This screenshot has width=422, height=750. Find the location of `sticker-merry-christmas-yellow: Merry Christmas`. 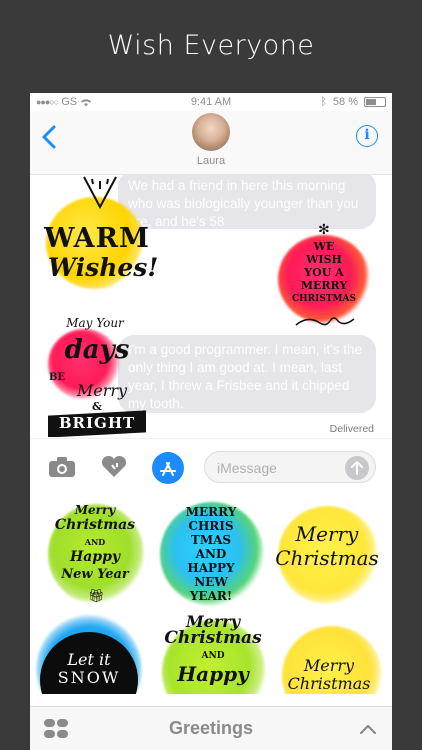

sticker-merry-christmas-yellow: Merry Christmas is located at coordinates (327, 553).